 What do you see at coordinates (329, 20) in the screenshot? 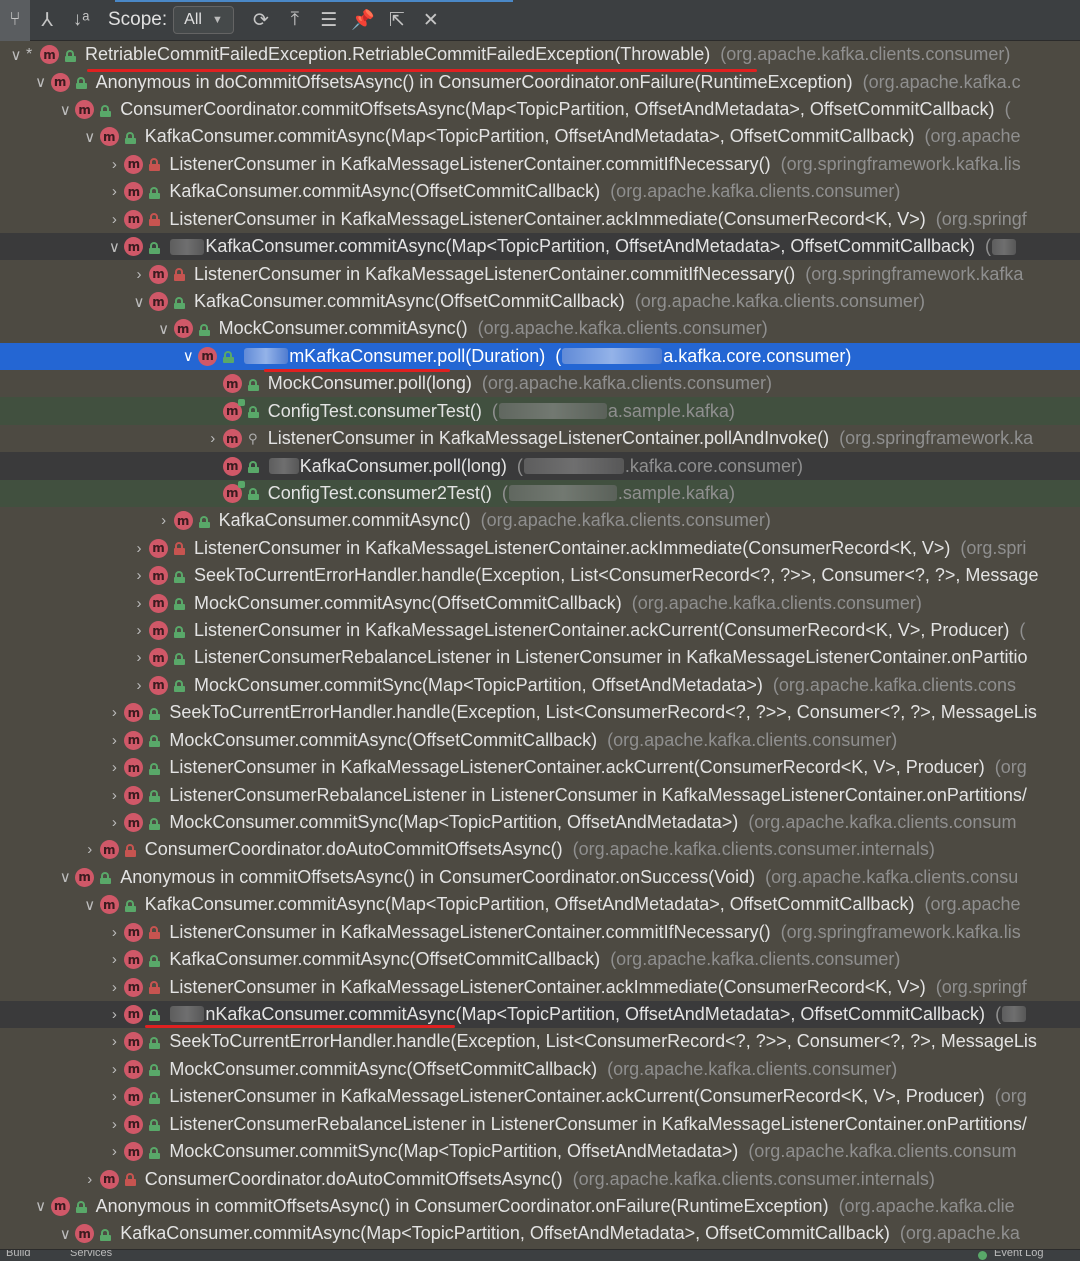
I see `expand-all-icon: ☰` at bounding box center [329, 20].